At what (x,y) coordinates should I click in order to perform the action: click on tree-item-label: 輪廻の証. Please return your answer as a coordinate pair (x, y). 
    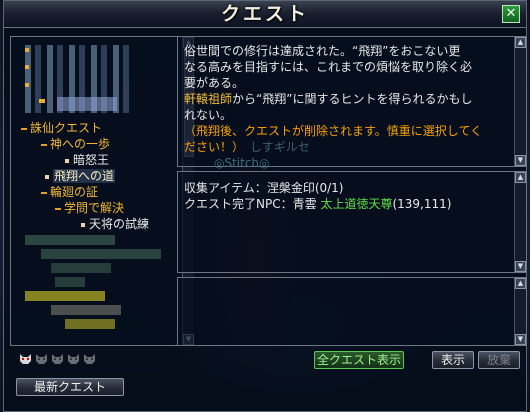
    Looking at the image, I should click on (74, 192).